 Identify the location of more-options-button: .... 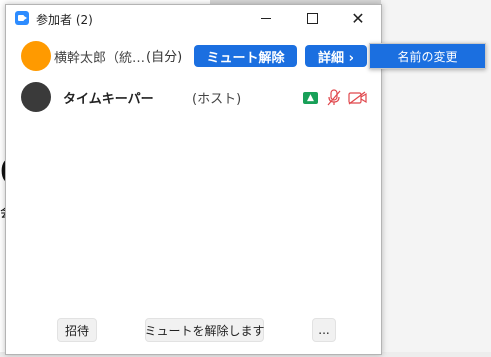
(324, 330).